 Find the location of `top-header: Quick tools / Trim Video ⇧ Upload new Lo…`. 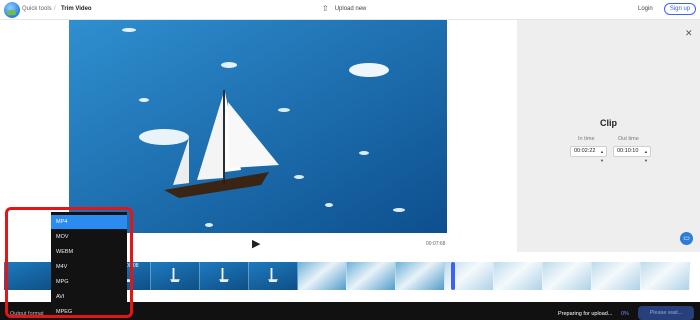

top-header: Quick tools / Trim Video ⇧ Upload new Lo… is located at coordinates (350, 10).